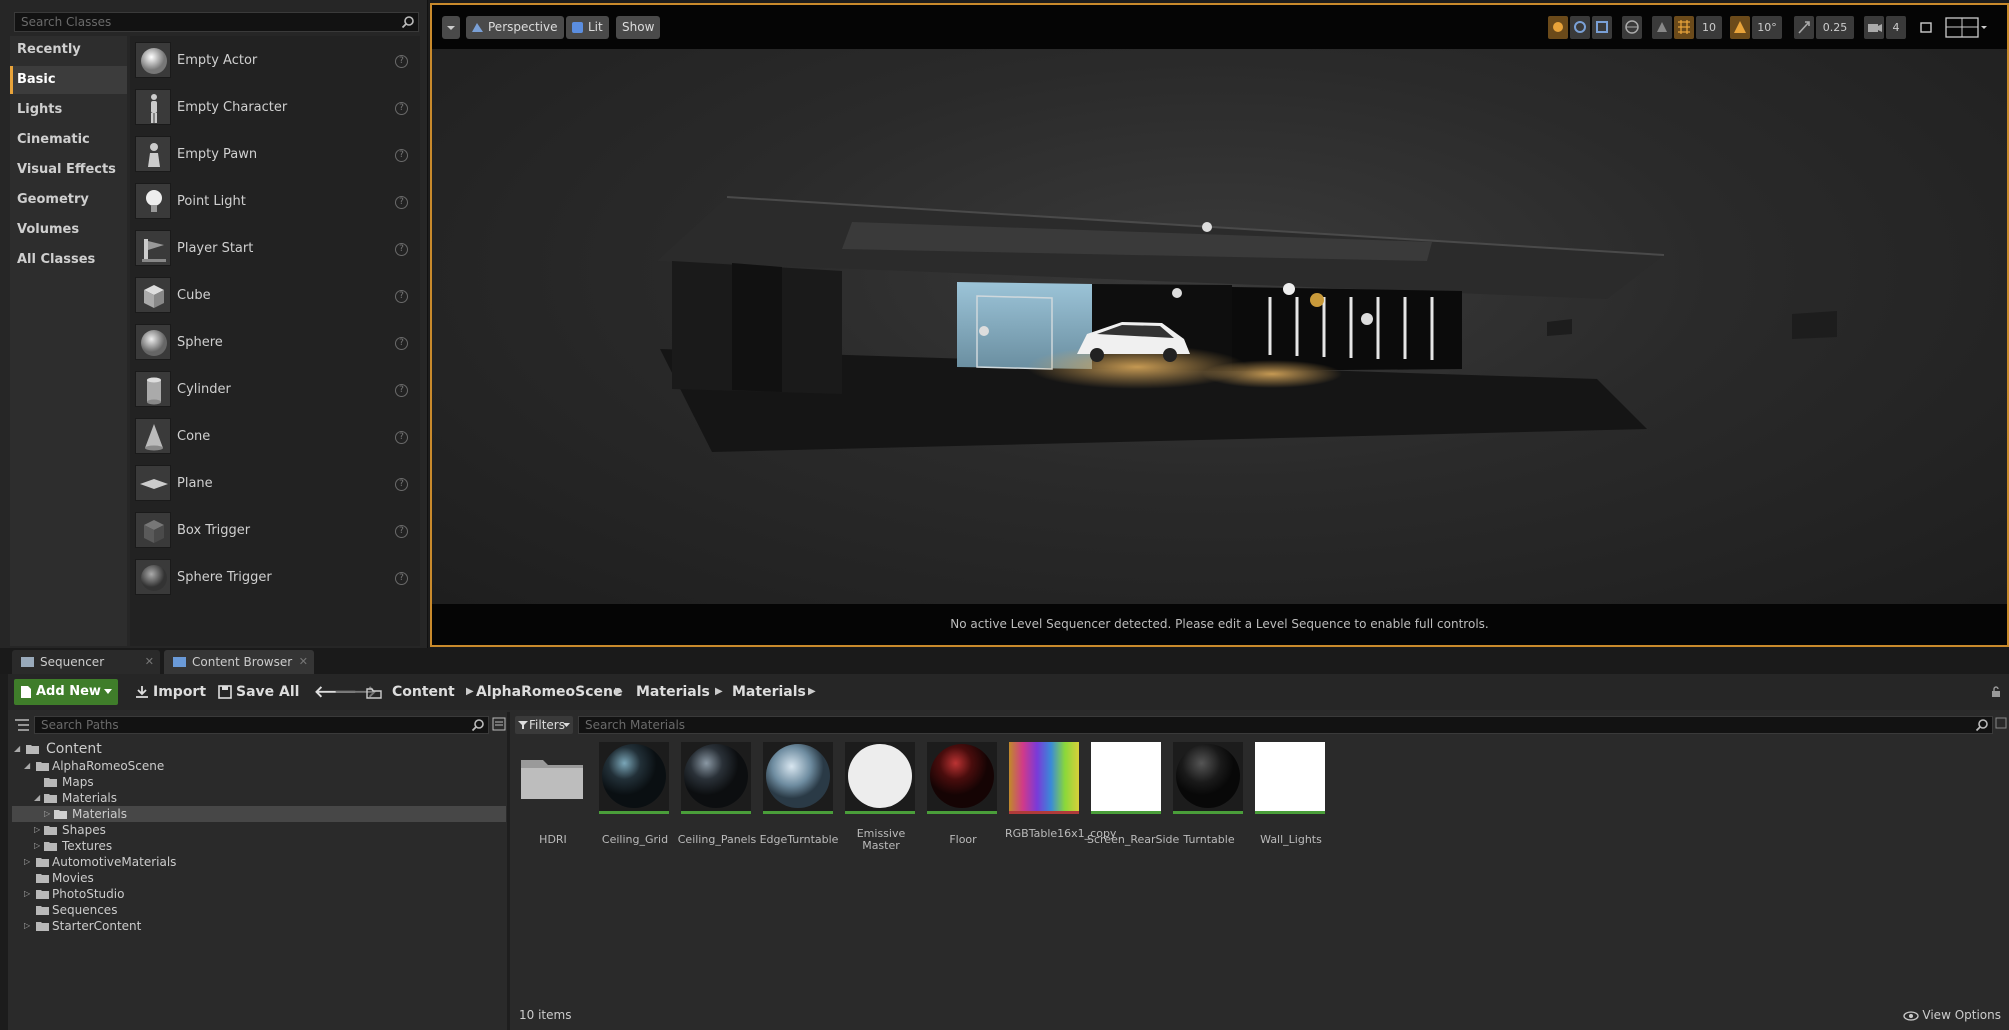  What do you see at coordinates (68, 260) in the screenshot?
I see `category-all-classes: All Classes` at bounding box center [68, 260].